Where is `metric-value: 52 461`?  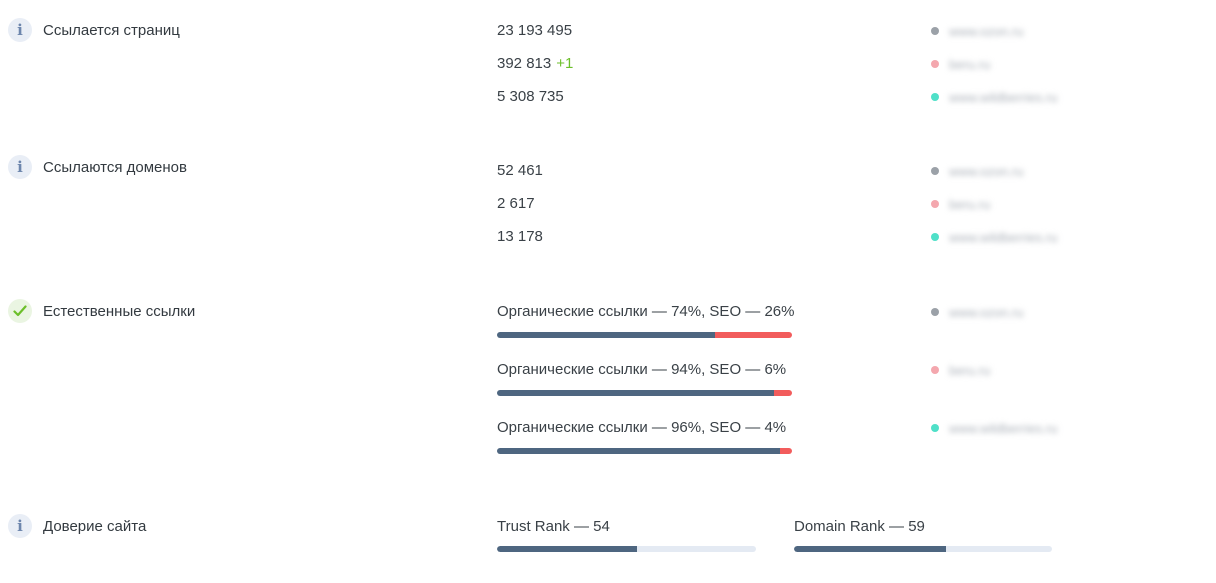 metric-value: 52 461 is located at coordinates (520, 170).